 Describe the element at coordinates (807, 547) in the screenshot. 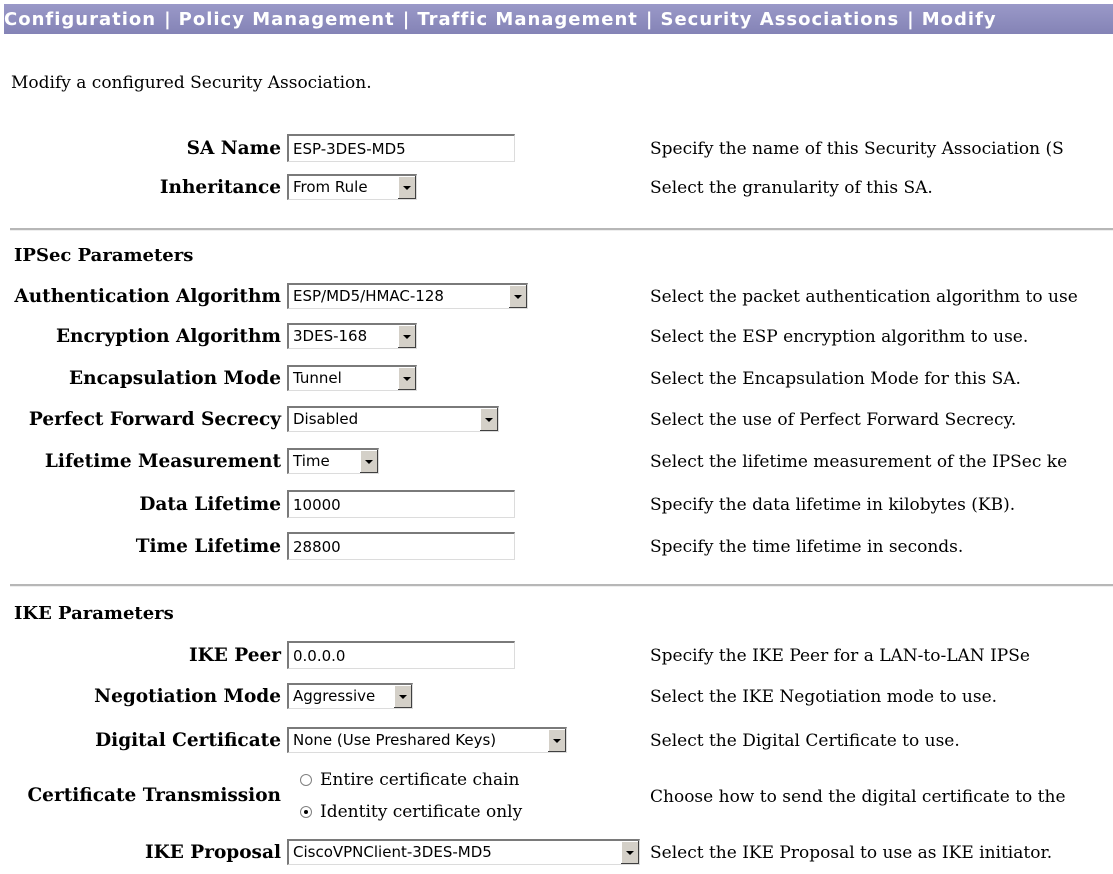

I see `time-lifetime-desc: Specify the time lifetime in seconds.` at that location.